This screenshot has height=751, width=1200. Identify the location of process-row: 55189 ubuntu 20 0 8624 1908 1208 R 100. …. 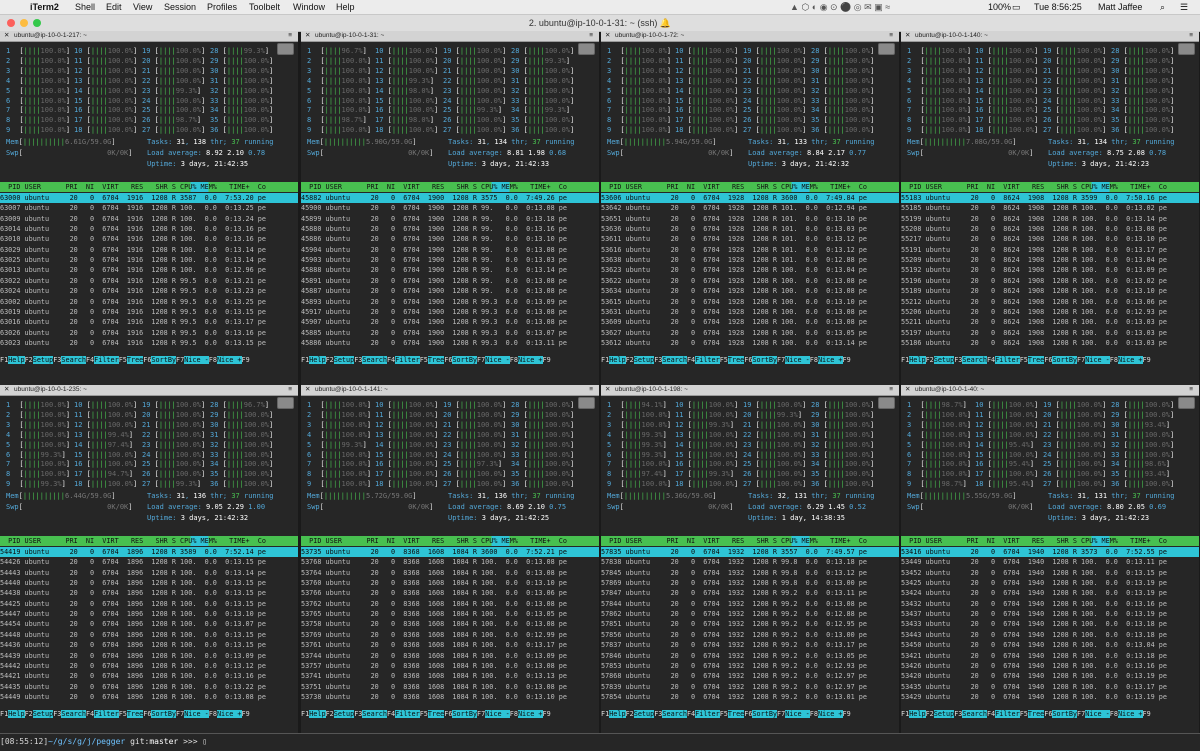
(1050, 291).